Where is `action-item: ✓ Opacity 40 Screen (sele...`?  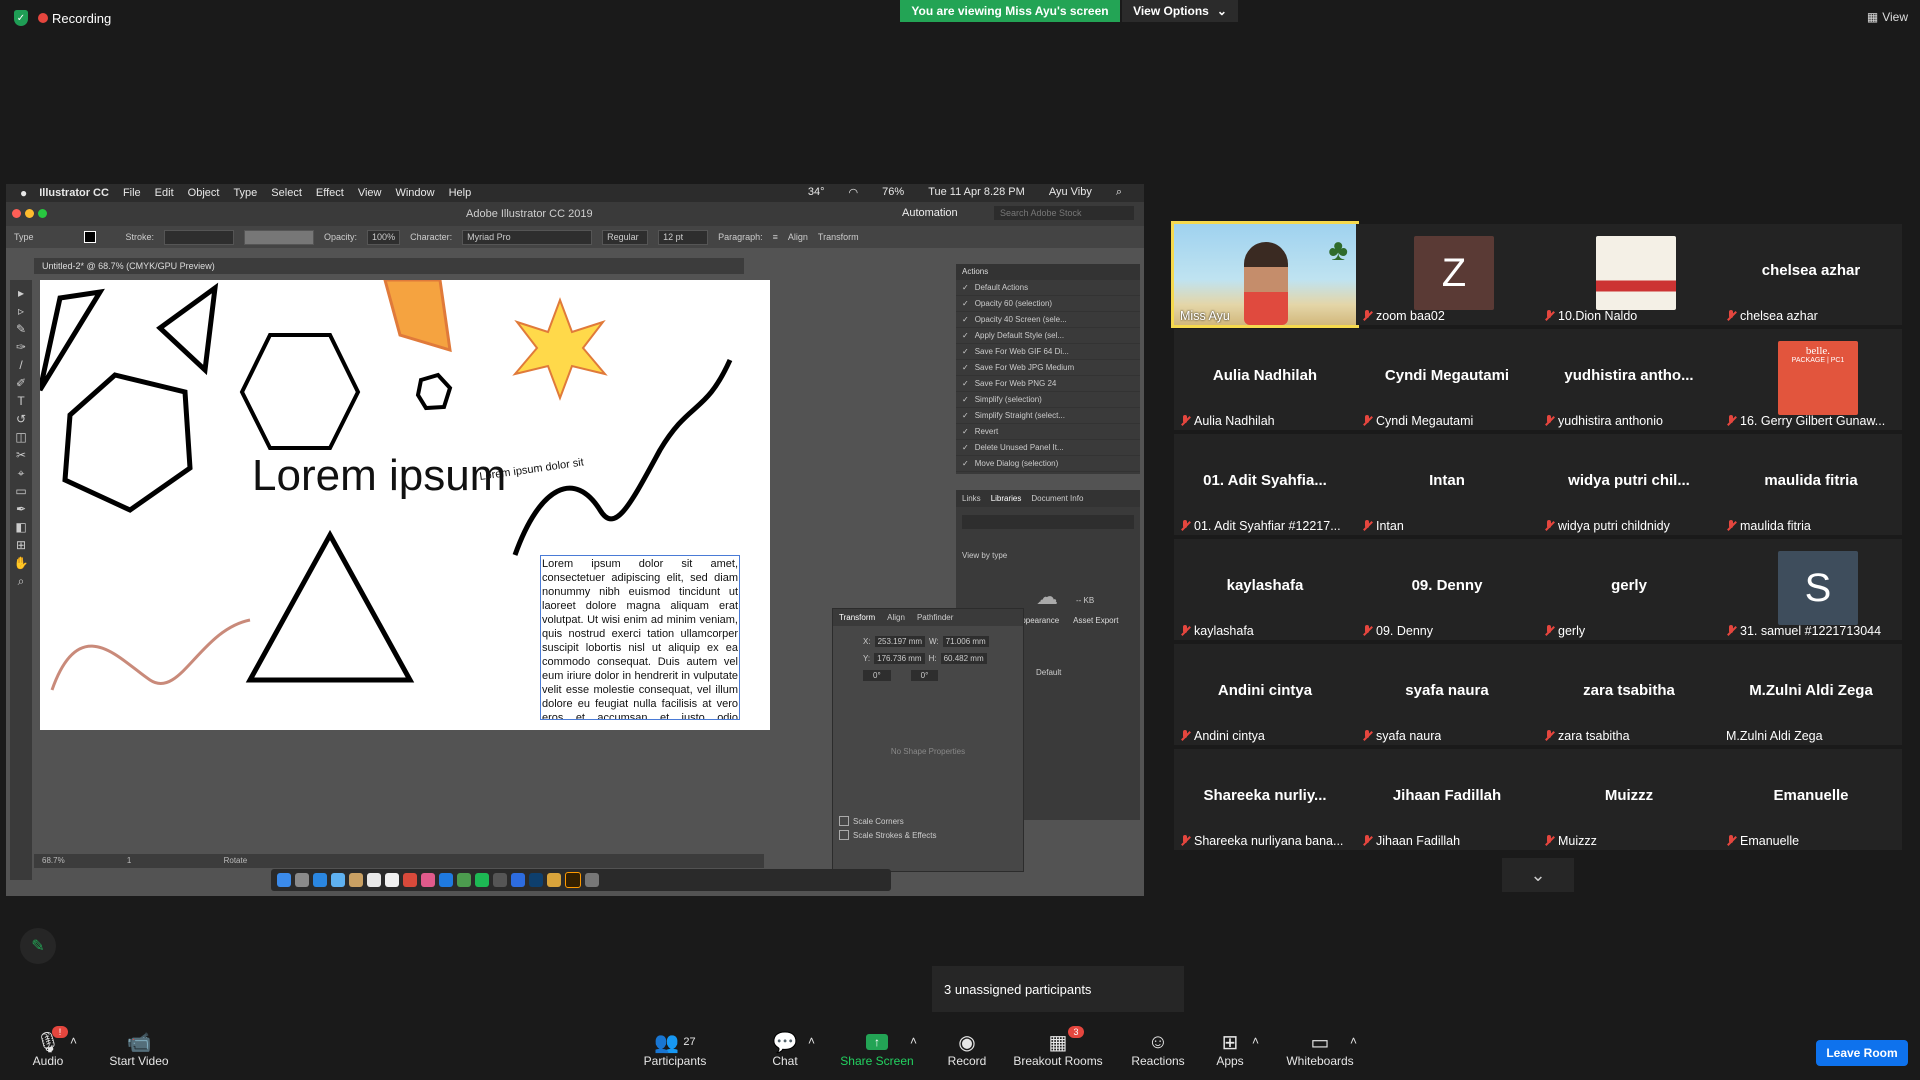
action-item: ✓ Opacity 40 Screen (sele... is located at coordinates (1048, 320).